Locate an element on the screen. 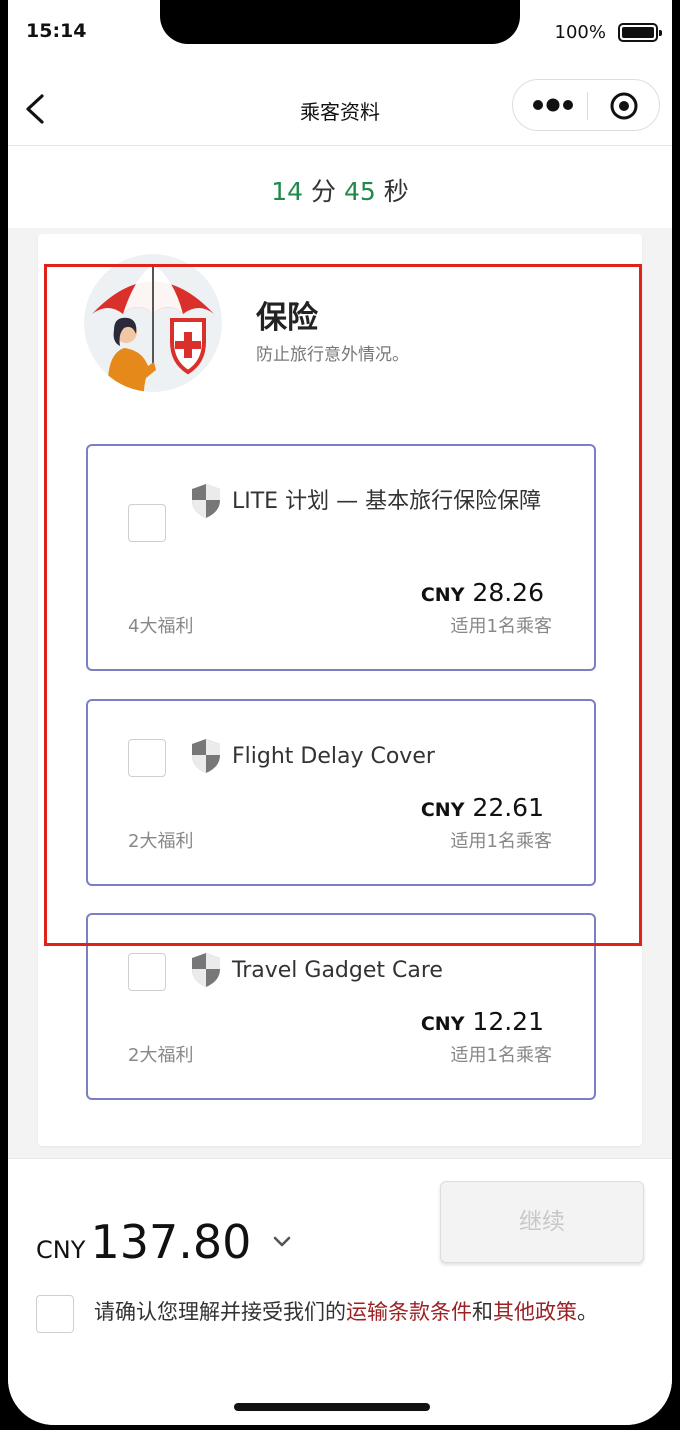 This screenshot has width=680, height=1430. mini-program-capsule is located at coordinates (586, 105).